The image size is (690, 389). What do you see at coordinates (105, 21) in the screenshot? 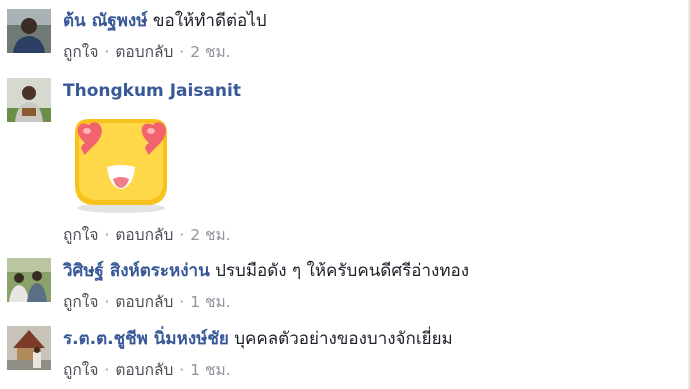
I see `comment-author: ต้น ณัฐพงษ์` at bounding box center [105, 21].